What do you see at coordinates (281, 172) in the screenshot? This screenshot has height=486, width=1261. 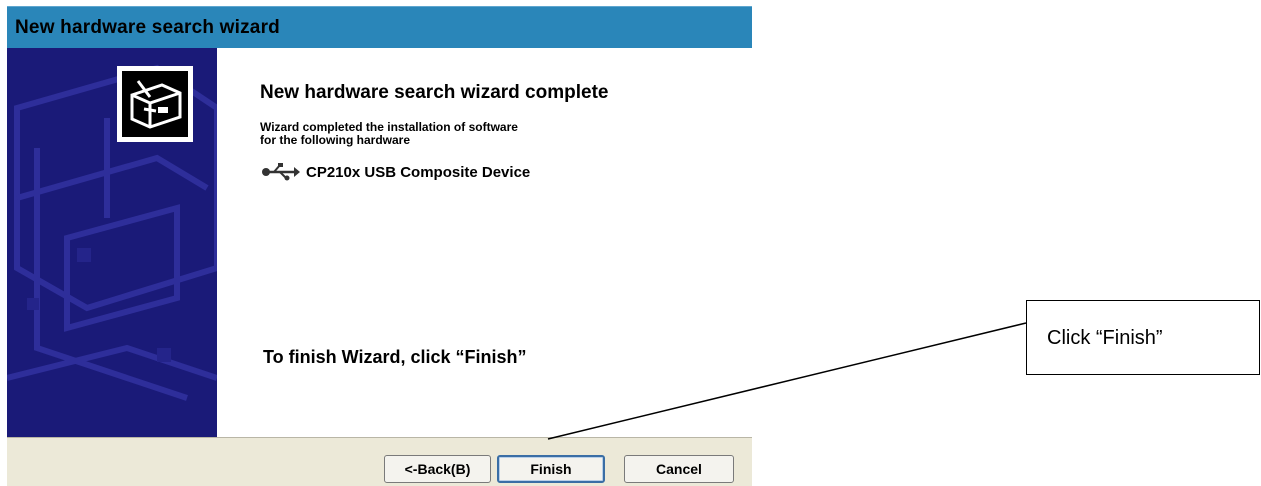 I see `usb-icon` at bounding box center [281, 172].